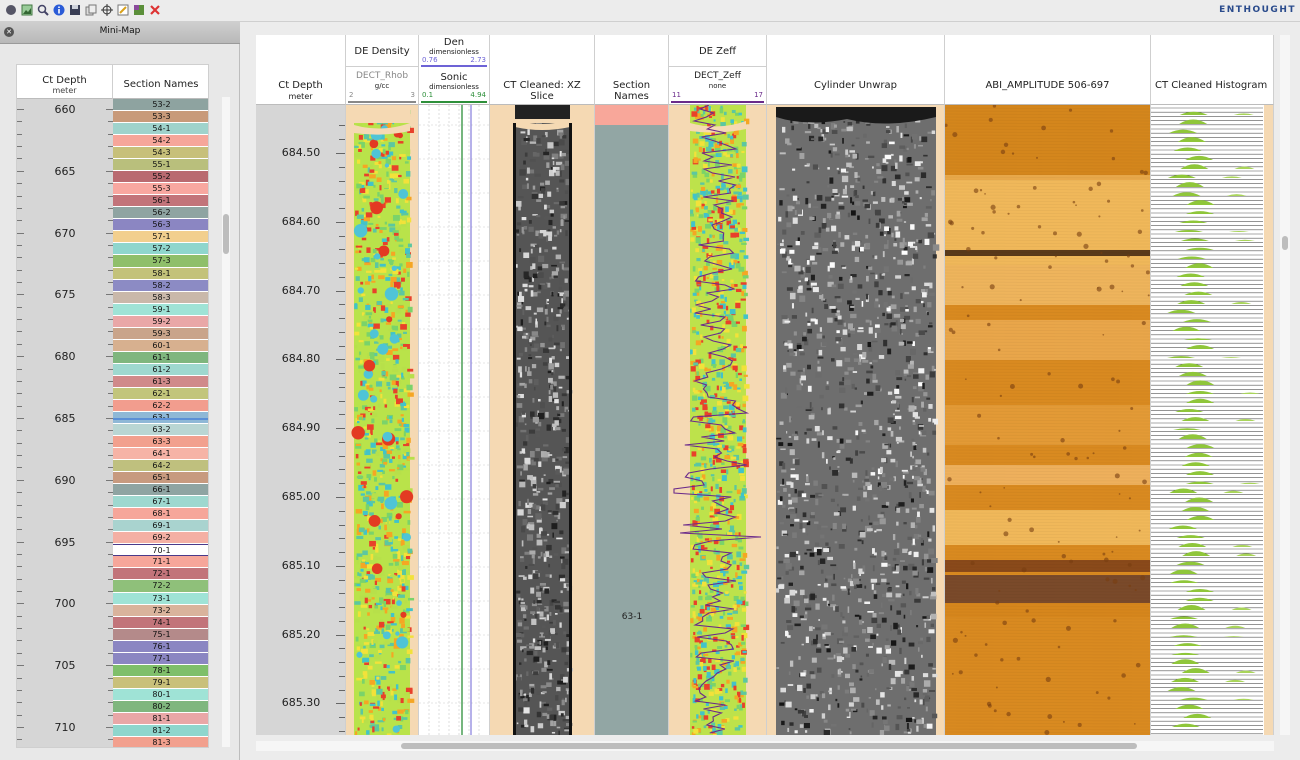  What do you see at coordinates (632, 70) in the screenshot?
I see `section-names-track-header: Section Names` at bounding box center [632, 70].